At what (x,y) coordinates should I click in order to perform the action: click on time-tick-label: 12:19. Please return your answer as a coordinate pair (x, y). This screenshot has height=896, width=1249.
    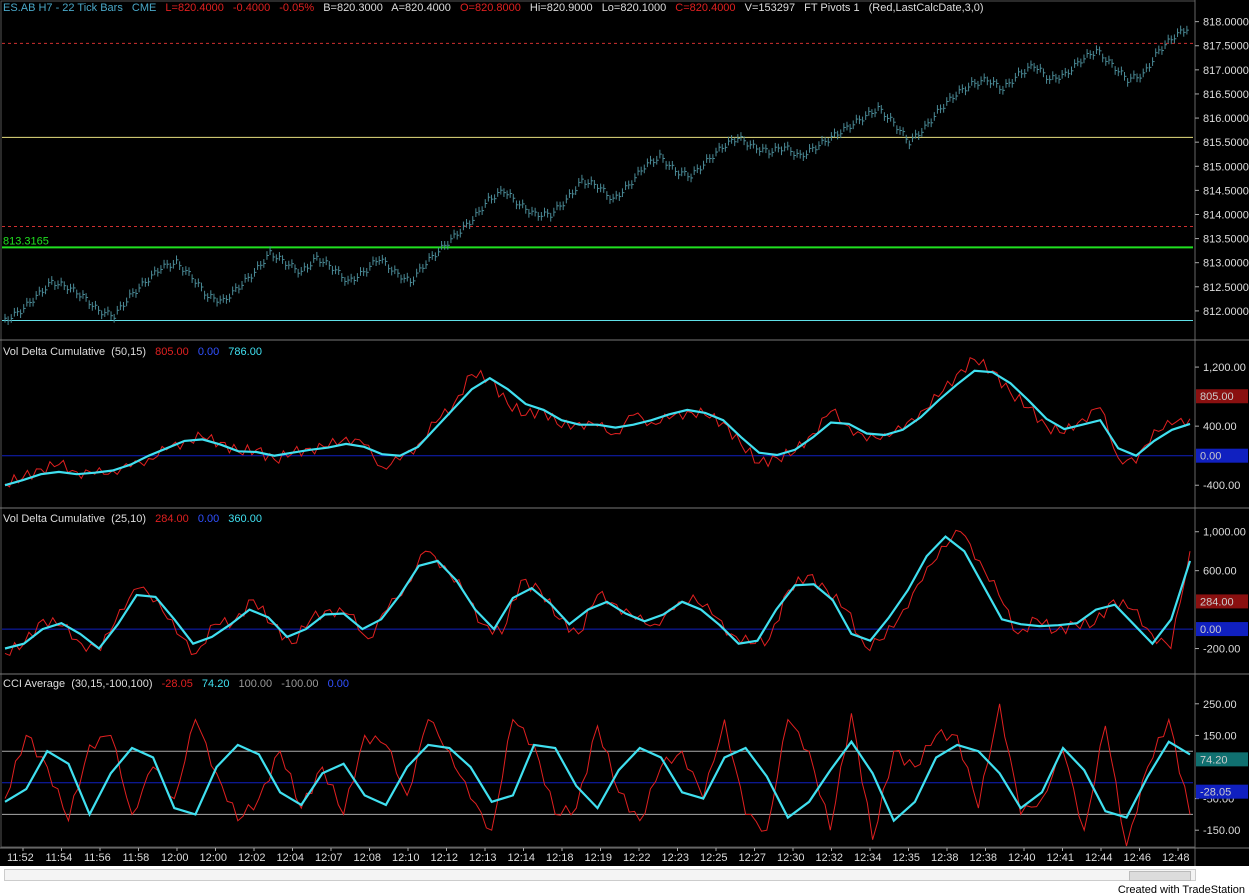
    Looking at the image, I should click on (599, 858).